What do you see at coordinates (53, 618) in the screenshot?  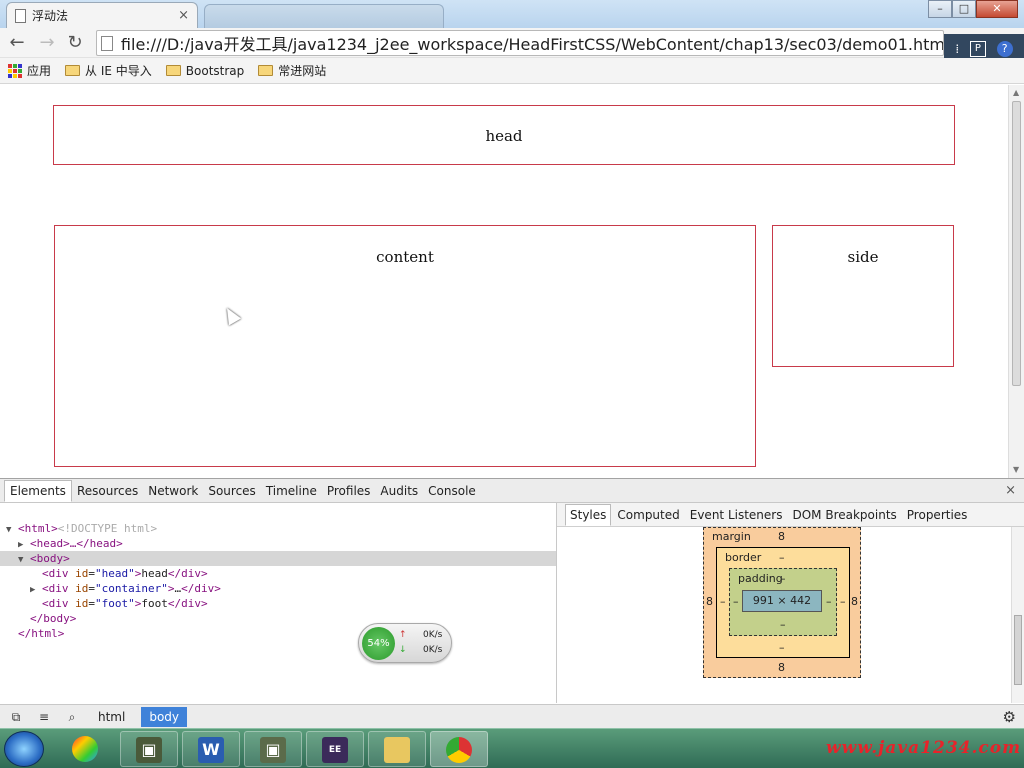 I see `dom-body-close: </body>` at bounding box center [53, 618].